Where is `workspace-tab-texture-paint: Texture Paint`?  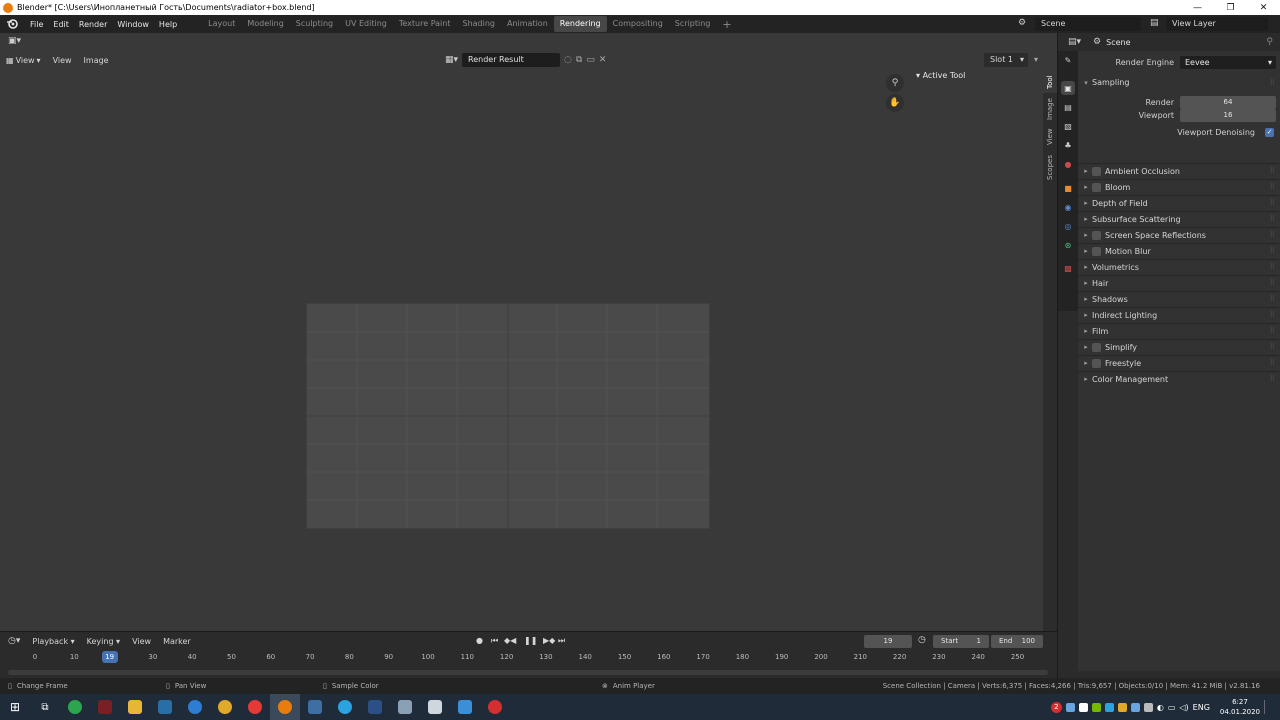 workspace-tab-texture-paint: Texture Paint is located at coordinates (425, 24).